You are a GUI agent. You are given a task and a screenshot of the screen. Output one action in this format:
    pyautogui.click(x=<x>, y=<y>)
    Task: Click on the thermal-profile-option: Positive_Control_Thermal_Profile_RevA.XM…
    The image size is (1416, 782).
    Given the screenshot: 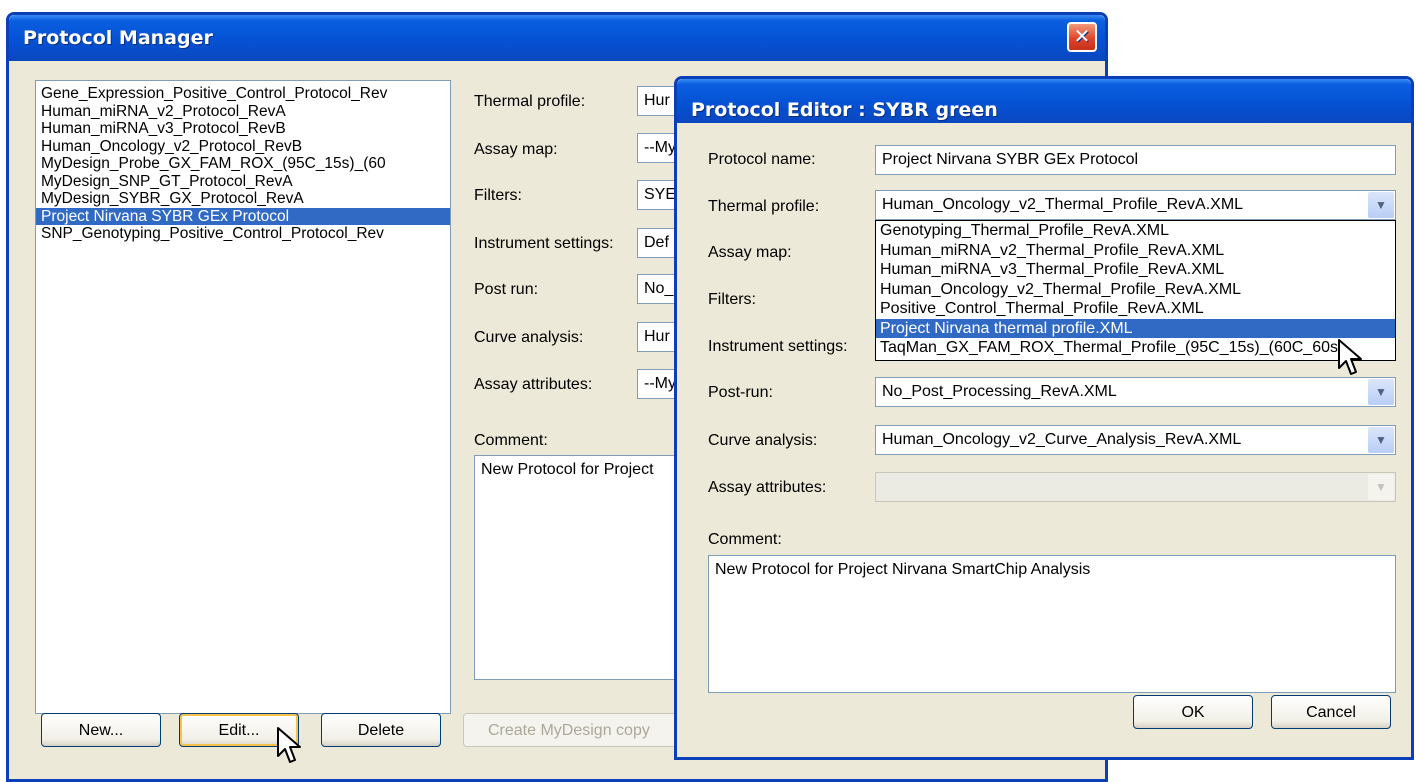 What is the action you would take?
    pyautogui.click(x=1135, y=309)
    